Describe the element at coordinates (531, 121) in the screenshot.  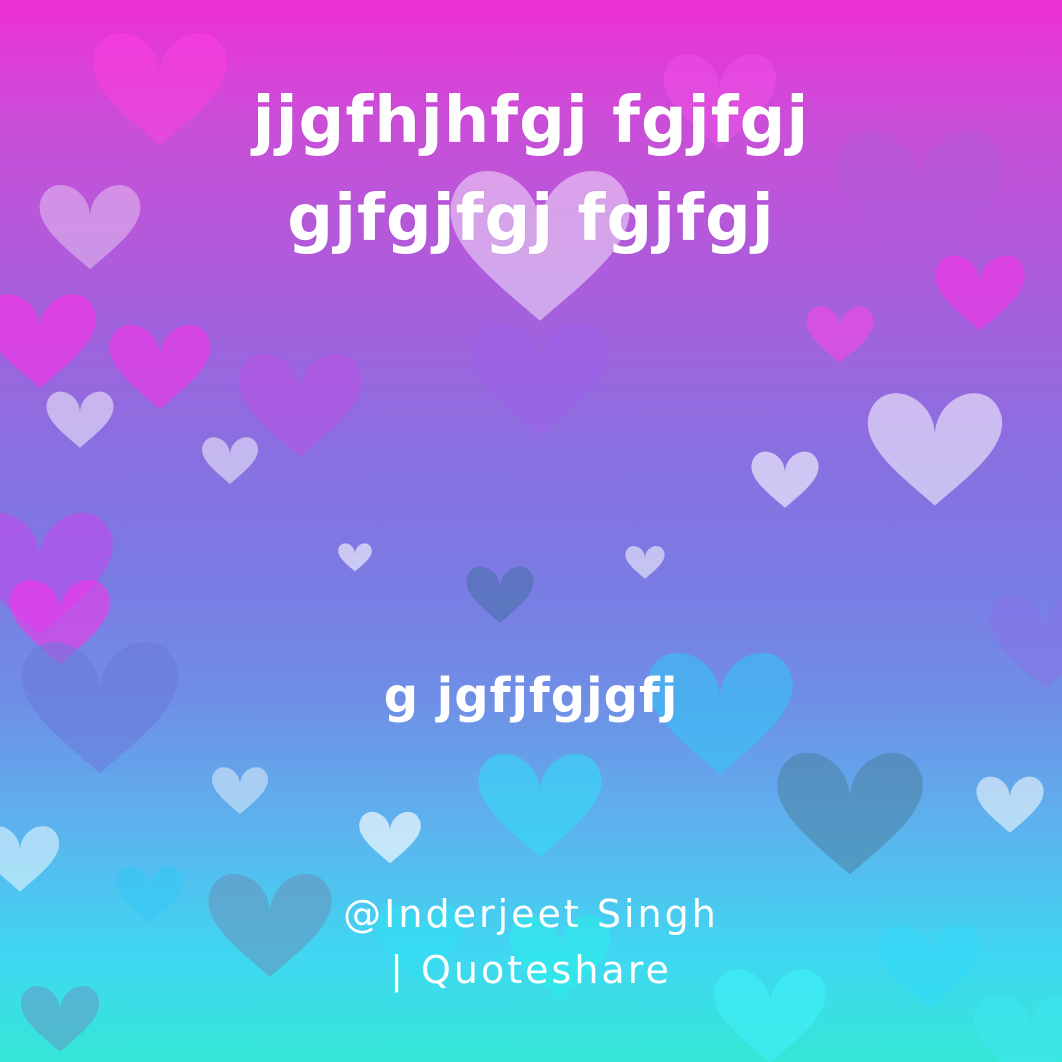
I see `quote-line-1: jjgfhjhfgj fgjfgj` at that location.